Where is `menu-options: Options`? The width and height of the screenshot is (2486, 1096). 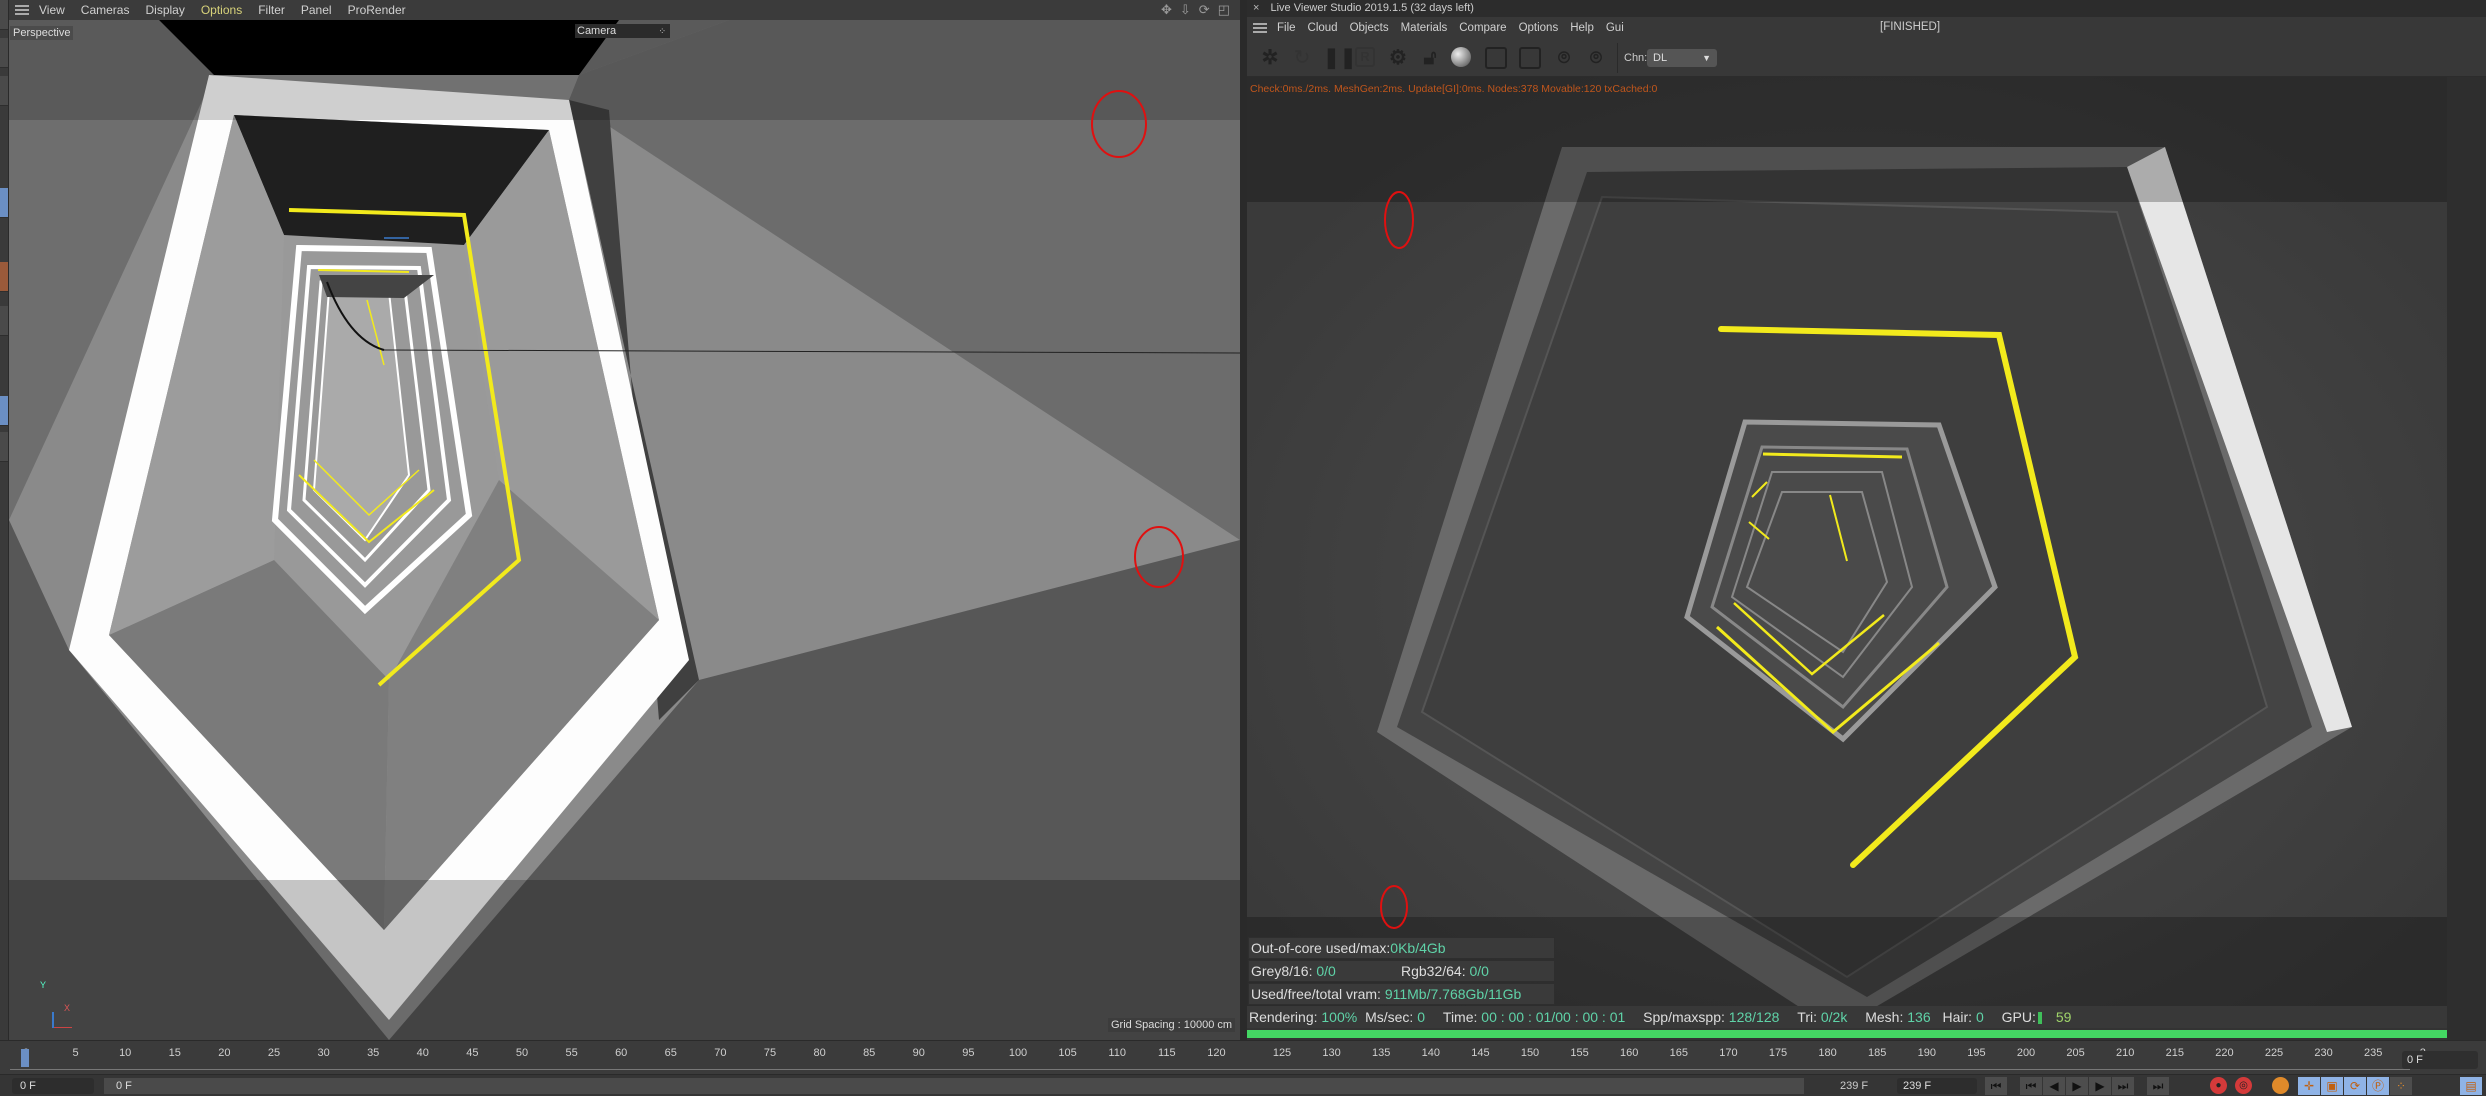
menu-options: Options is located at coordinates (221, 10).